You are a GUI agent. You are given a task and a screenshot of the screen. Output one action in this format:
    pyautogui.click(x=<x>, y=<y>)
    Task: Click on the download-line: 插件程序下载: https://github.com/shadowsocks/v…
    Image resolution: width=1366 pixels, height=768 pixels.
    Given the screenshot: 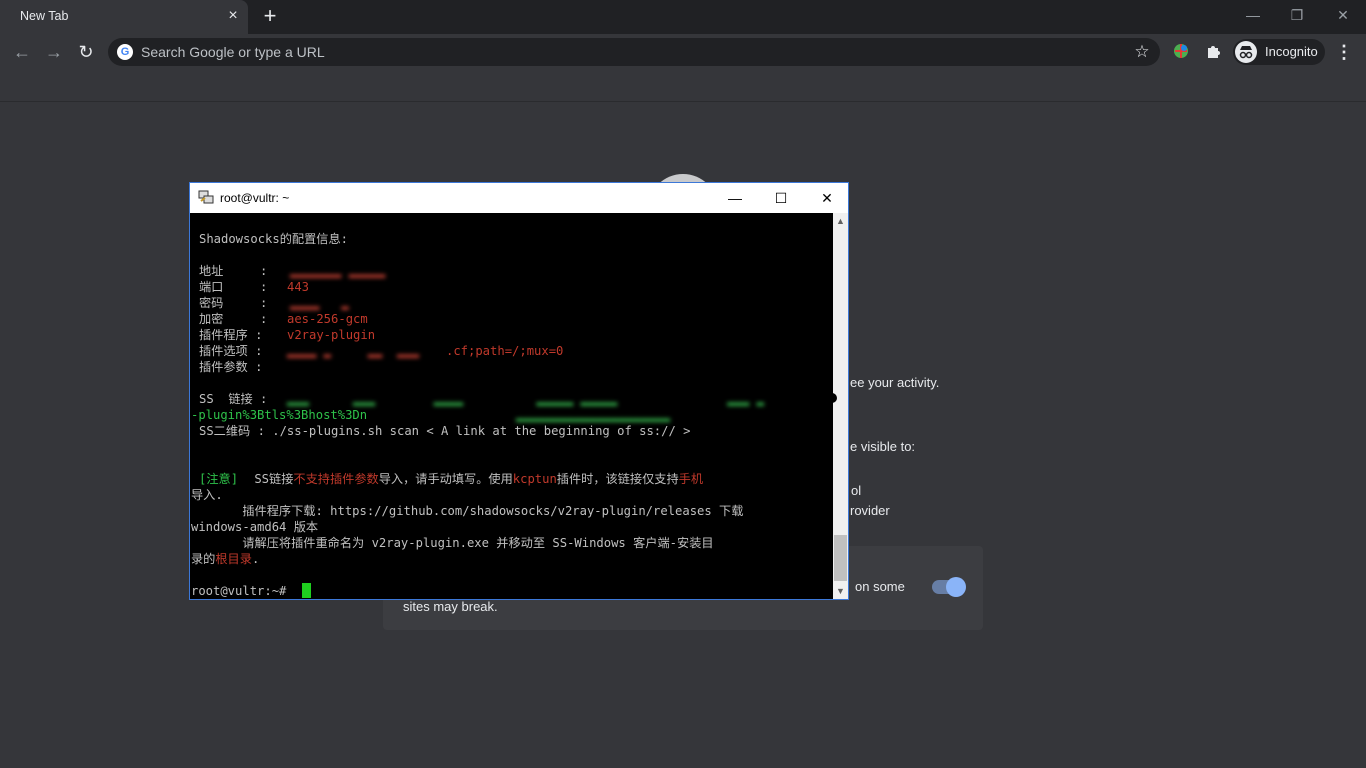 What is the action you would take?
    pyautogui.click(x=467, y=511)
    